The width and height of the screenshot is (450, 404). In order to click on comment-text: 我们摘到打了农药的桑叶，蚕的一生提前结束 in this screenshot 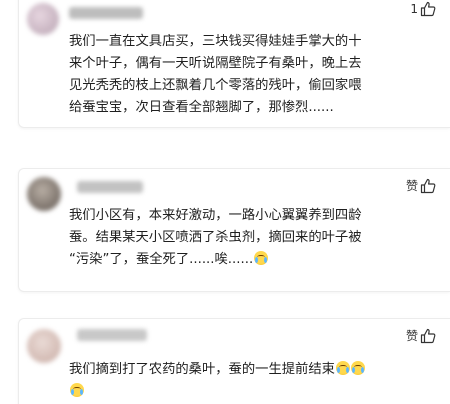, I will do `click(254, 381)`.